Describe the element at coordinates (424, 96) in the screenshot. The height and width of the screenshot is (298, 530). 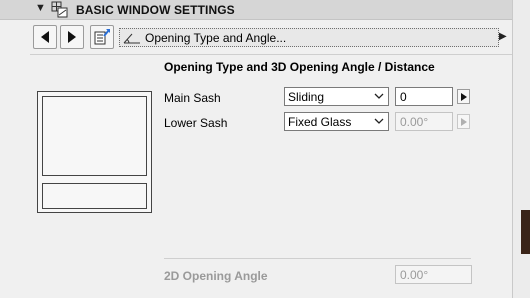
I see `main-sash-amount-field: 0` at that location.